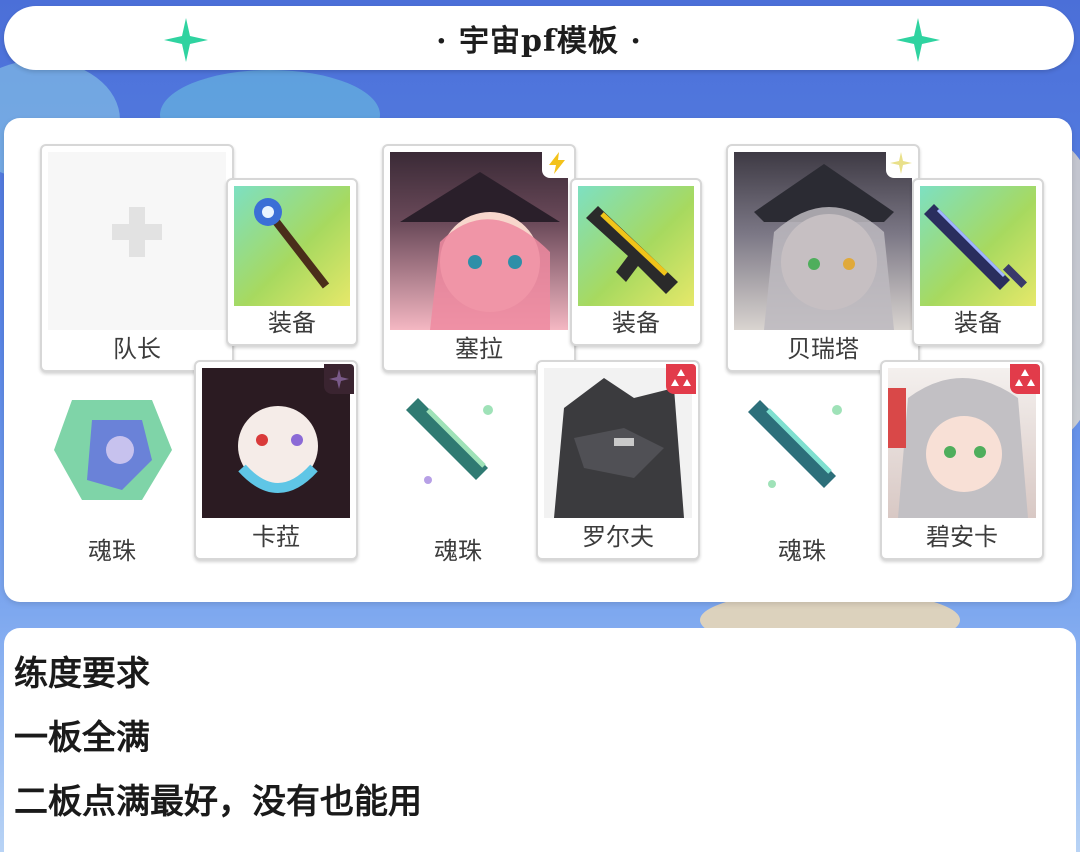 Image resolution: width=1080 pixels, height=852 pixels. What do you see at coordinates (618, 537) in the screenshot?
I see `unit-name: 罗尔夫` at bounding box center [618, 537].